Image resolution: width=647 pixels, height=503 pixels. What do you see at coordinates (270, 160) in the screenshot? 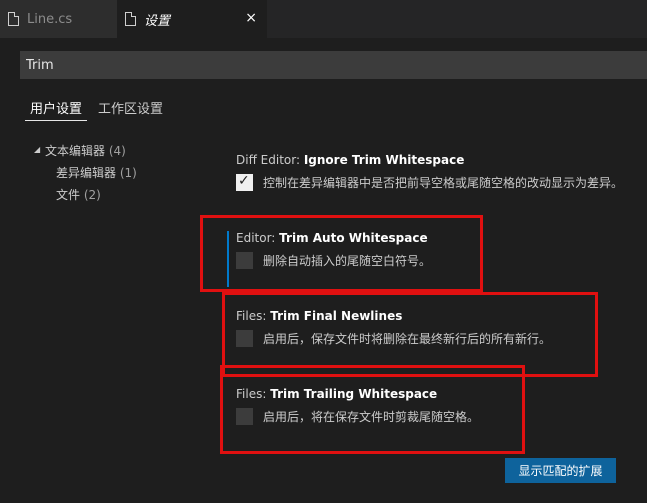
I see `setting-category: Diff Editor:` at bounding box center [270, 160].